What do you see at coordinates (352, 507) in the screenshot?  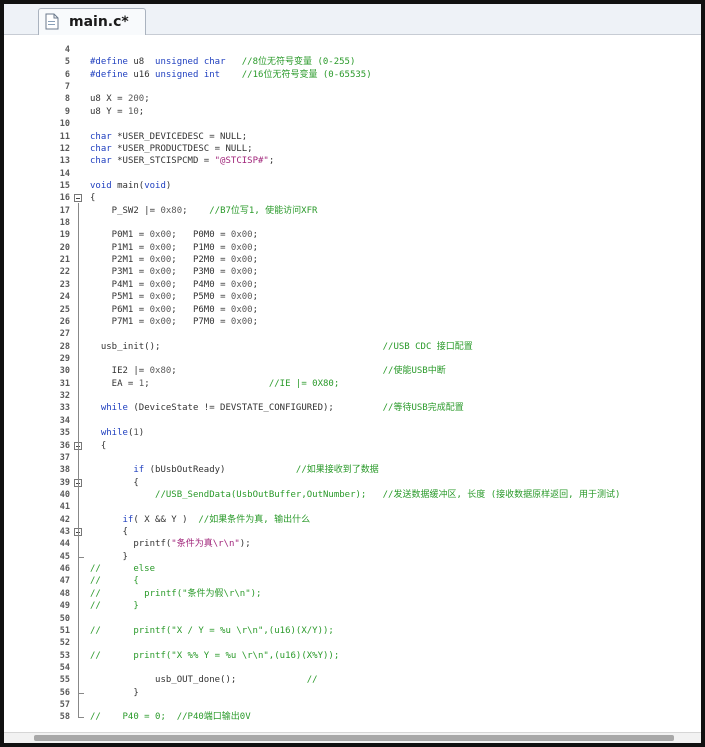 I see `code-line: 41` at bounding box center [352, 507].